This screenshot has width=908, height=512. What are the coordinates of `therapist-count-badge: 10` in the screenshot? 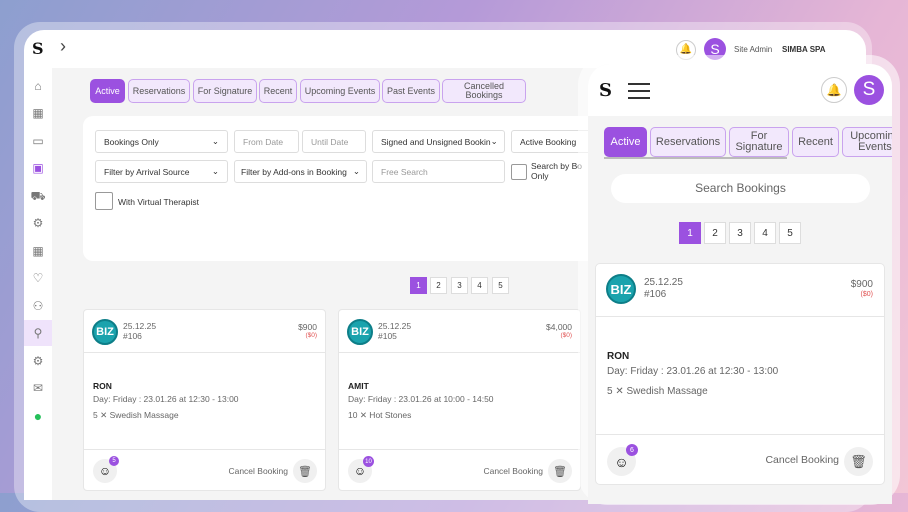 It's located at (368, 461).